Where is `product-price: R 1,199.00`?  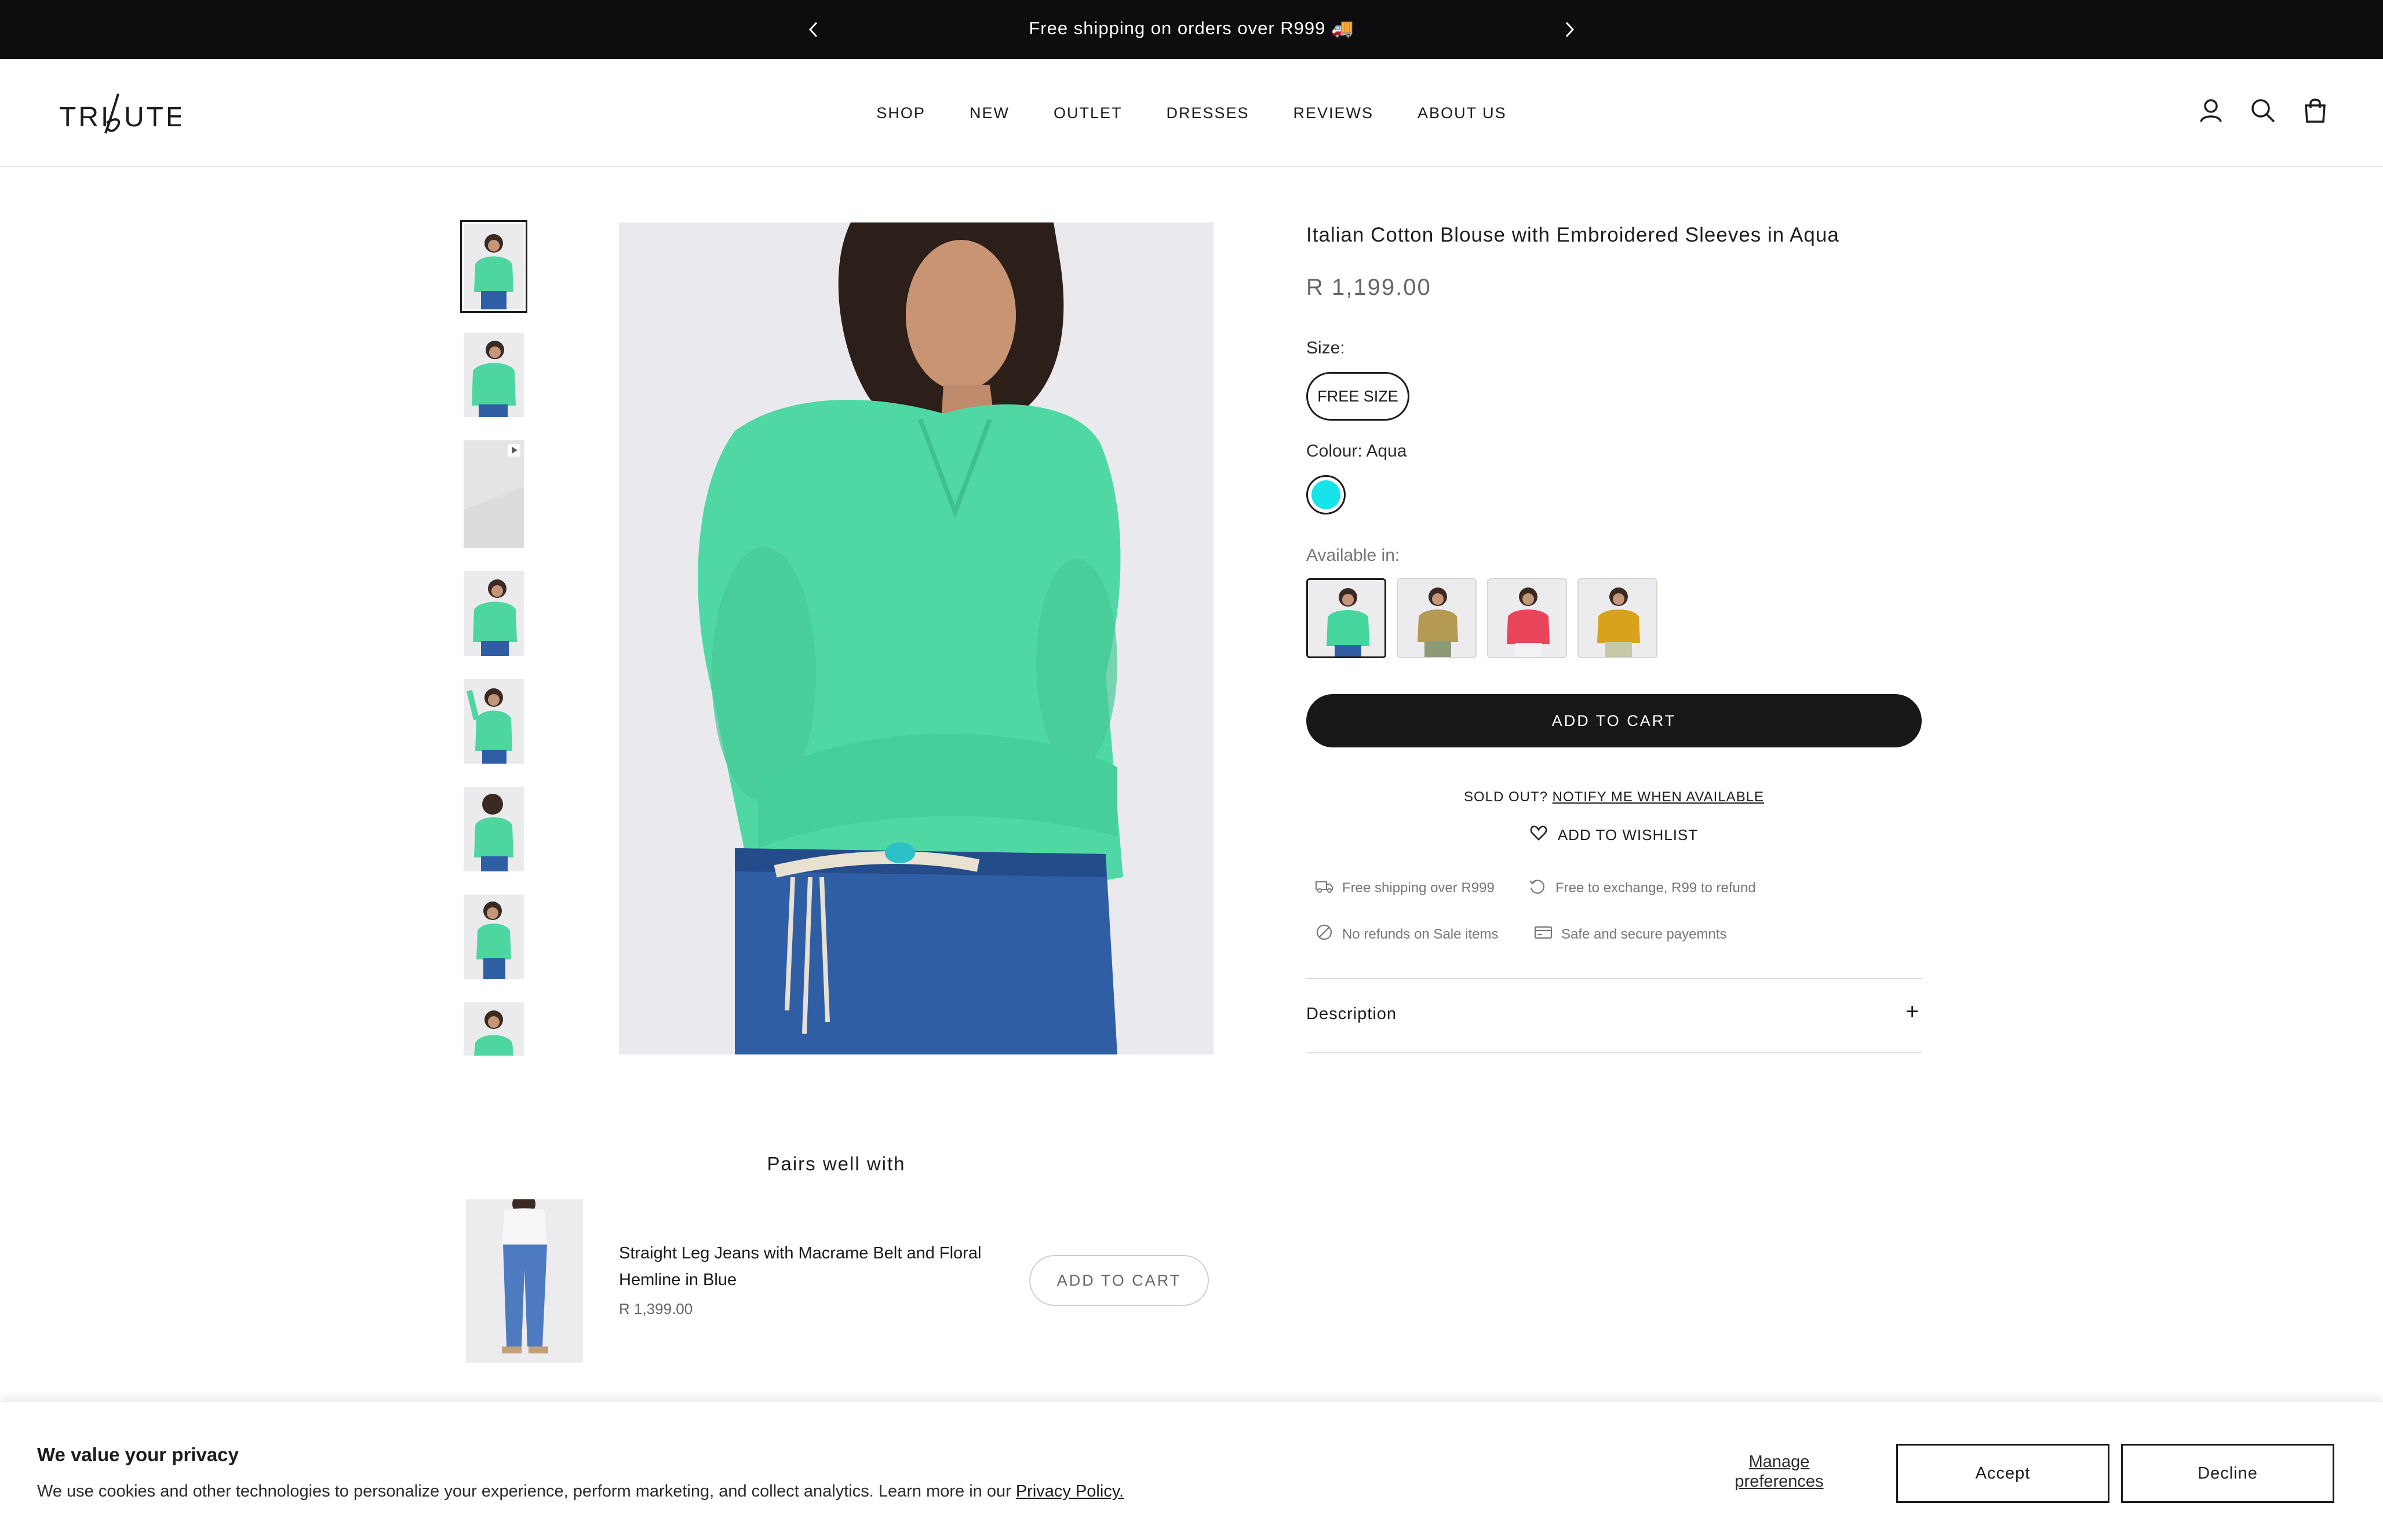
product-price: R 1,199.00 is located at coordinates (1369, 287).